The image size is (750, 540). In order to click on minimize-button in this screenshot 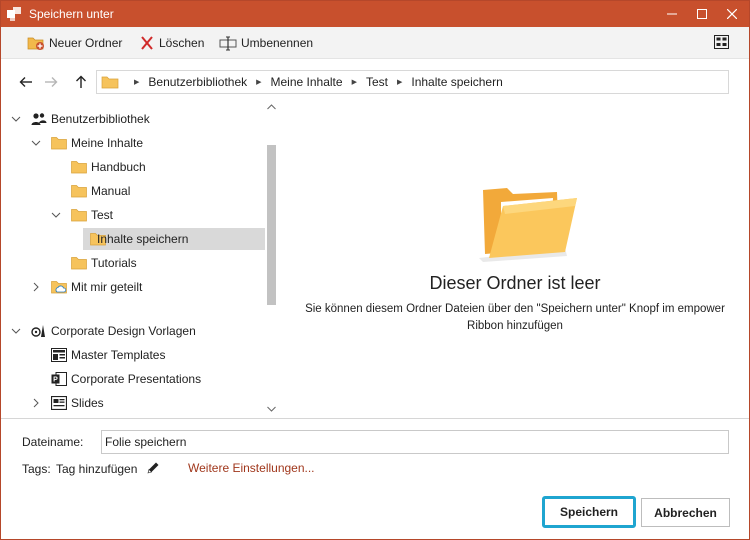, I will do `click(672, 14)`.